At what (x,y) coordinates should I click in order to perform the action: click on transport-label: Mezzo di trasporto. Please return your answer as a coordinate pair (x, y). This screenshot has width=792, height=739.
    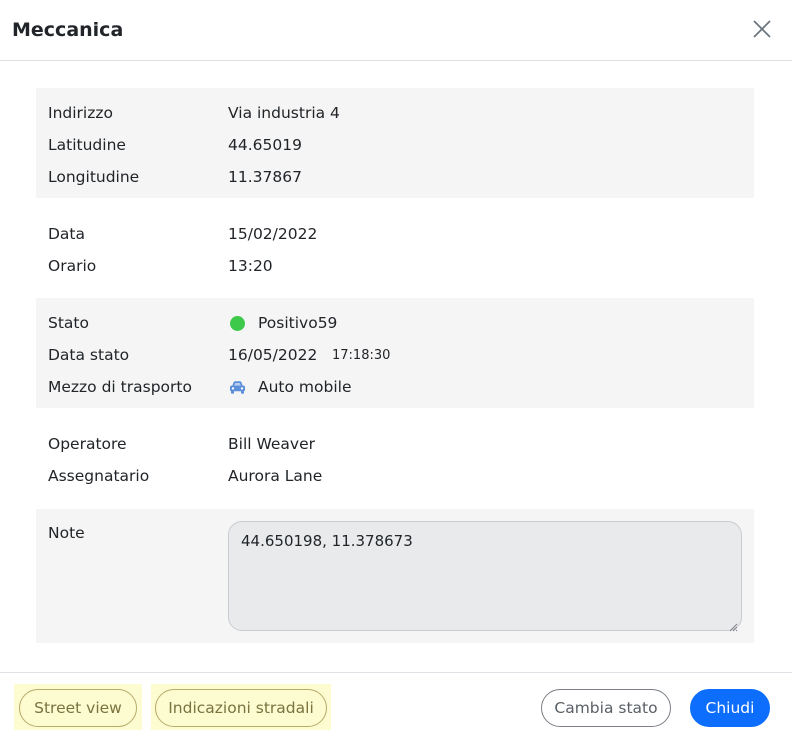
    Looking at the image, I should click on (120, 387).